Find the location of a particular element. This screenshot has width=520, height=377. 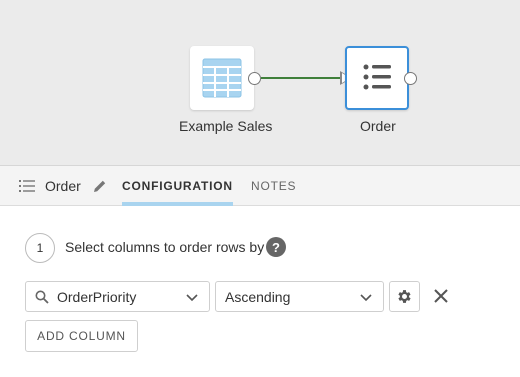

connection-wire is located at coordinates (302, 78).